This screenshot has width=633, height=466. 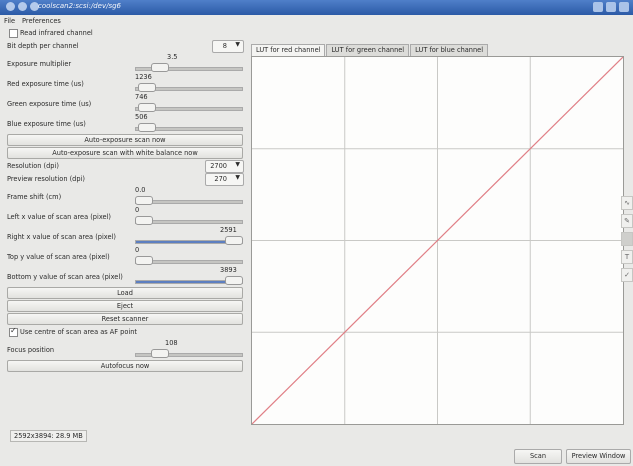 I want to click on menu-preferences: Preferences, so click(x=41, y=21).